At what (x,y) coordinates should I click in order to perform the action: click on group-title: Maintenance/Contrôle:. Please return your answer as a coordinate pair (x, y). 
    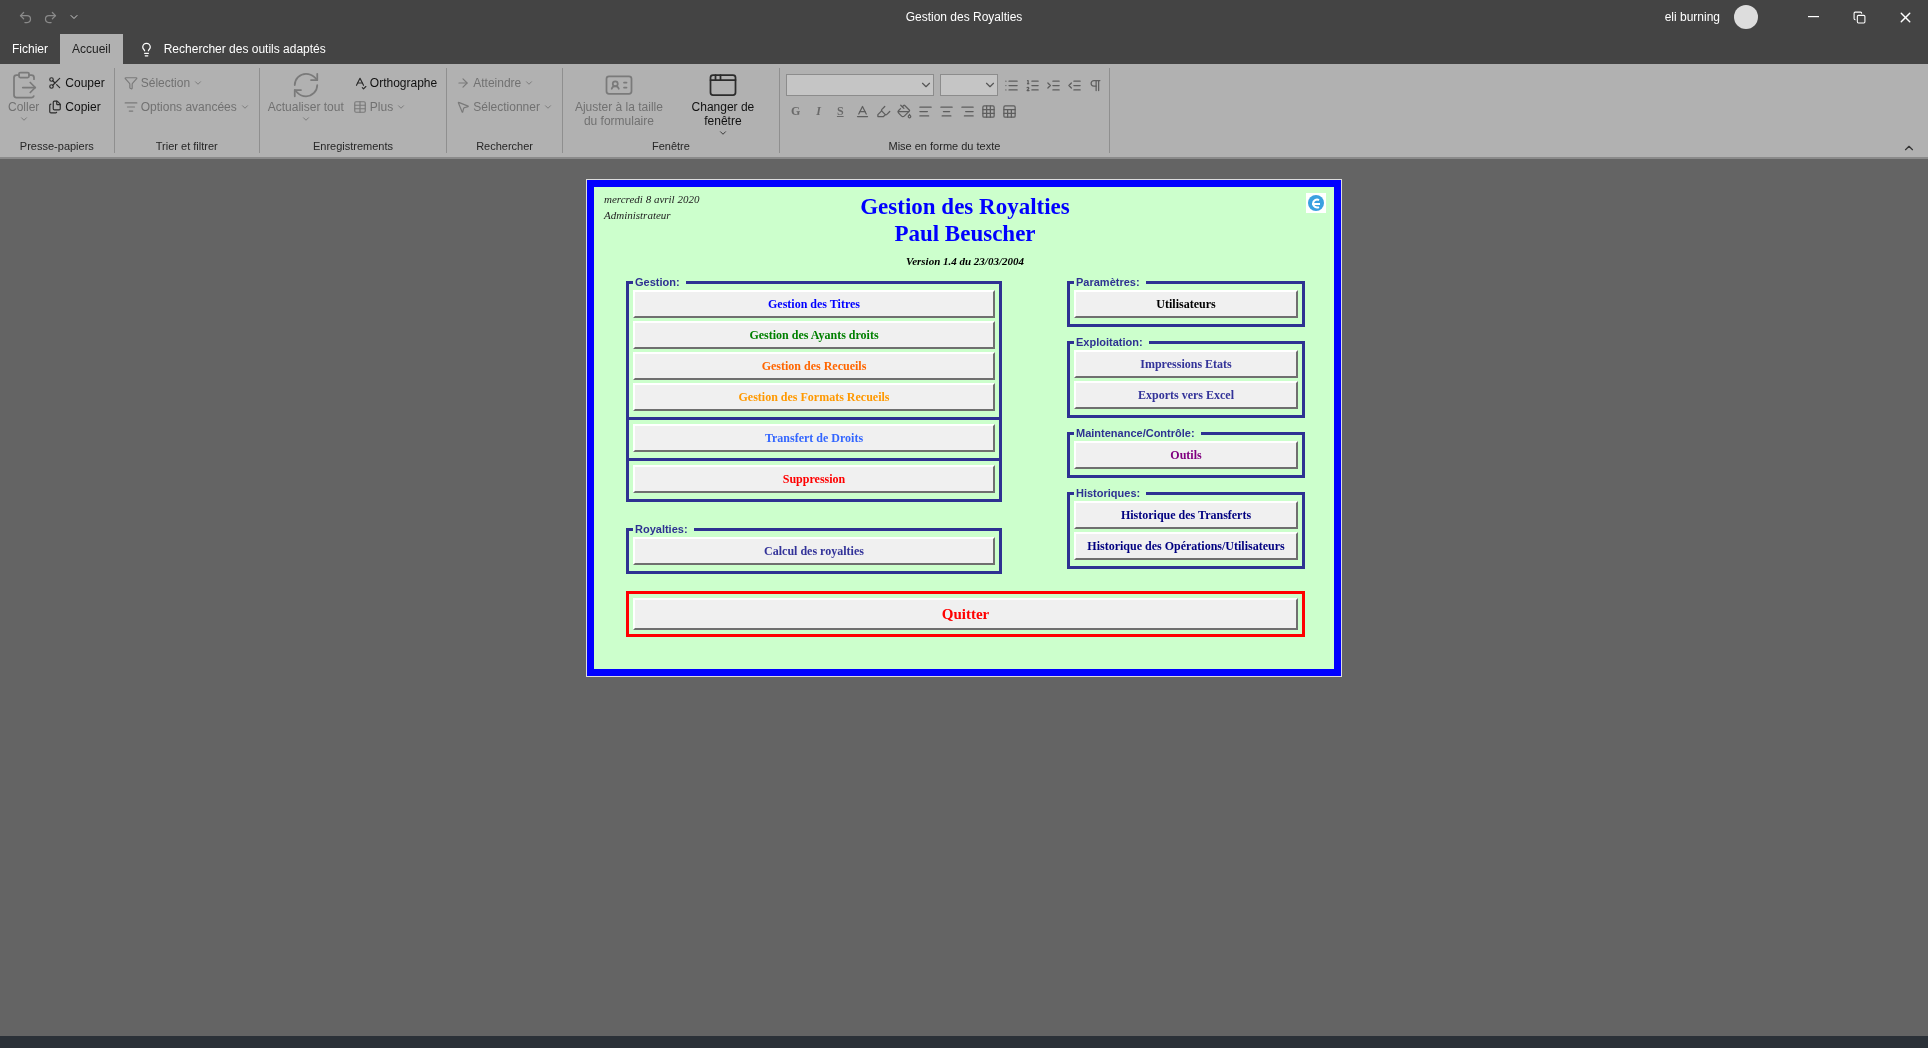
    Looking at the image, I should click on (1135, 433).